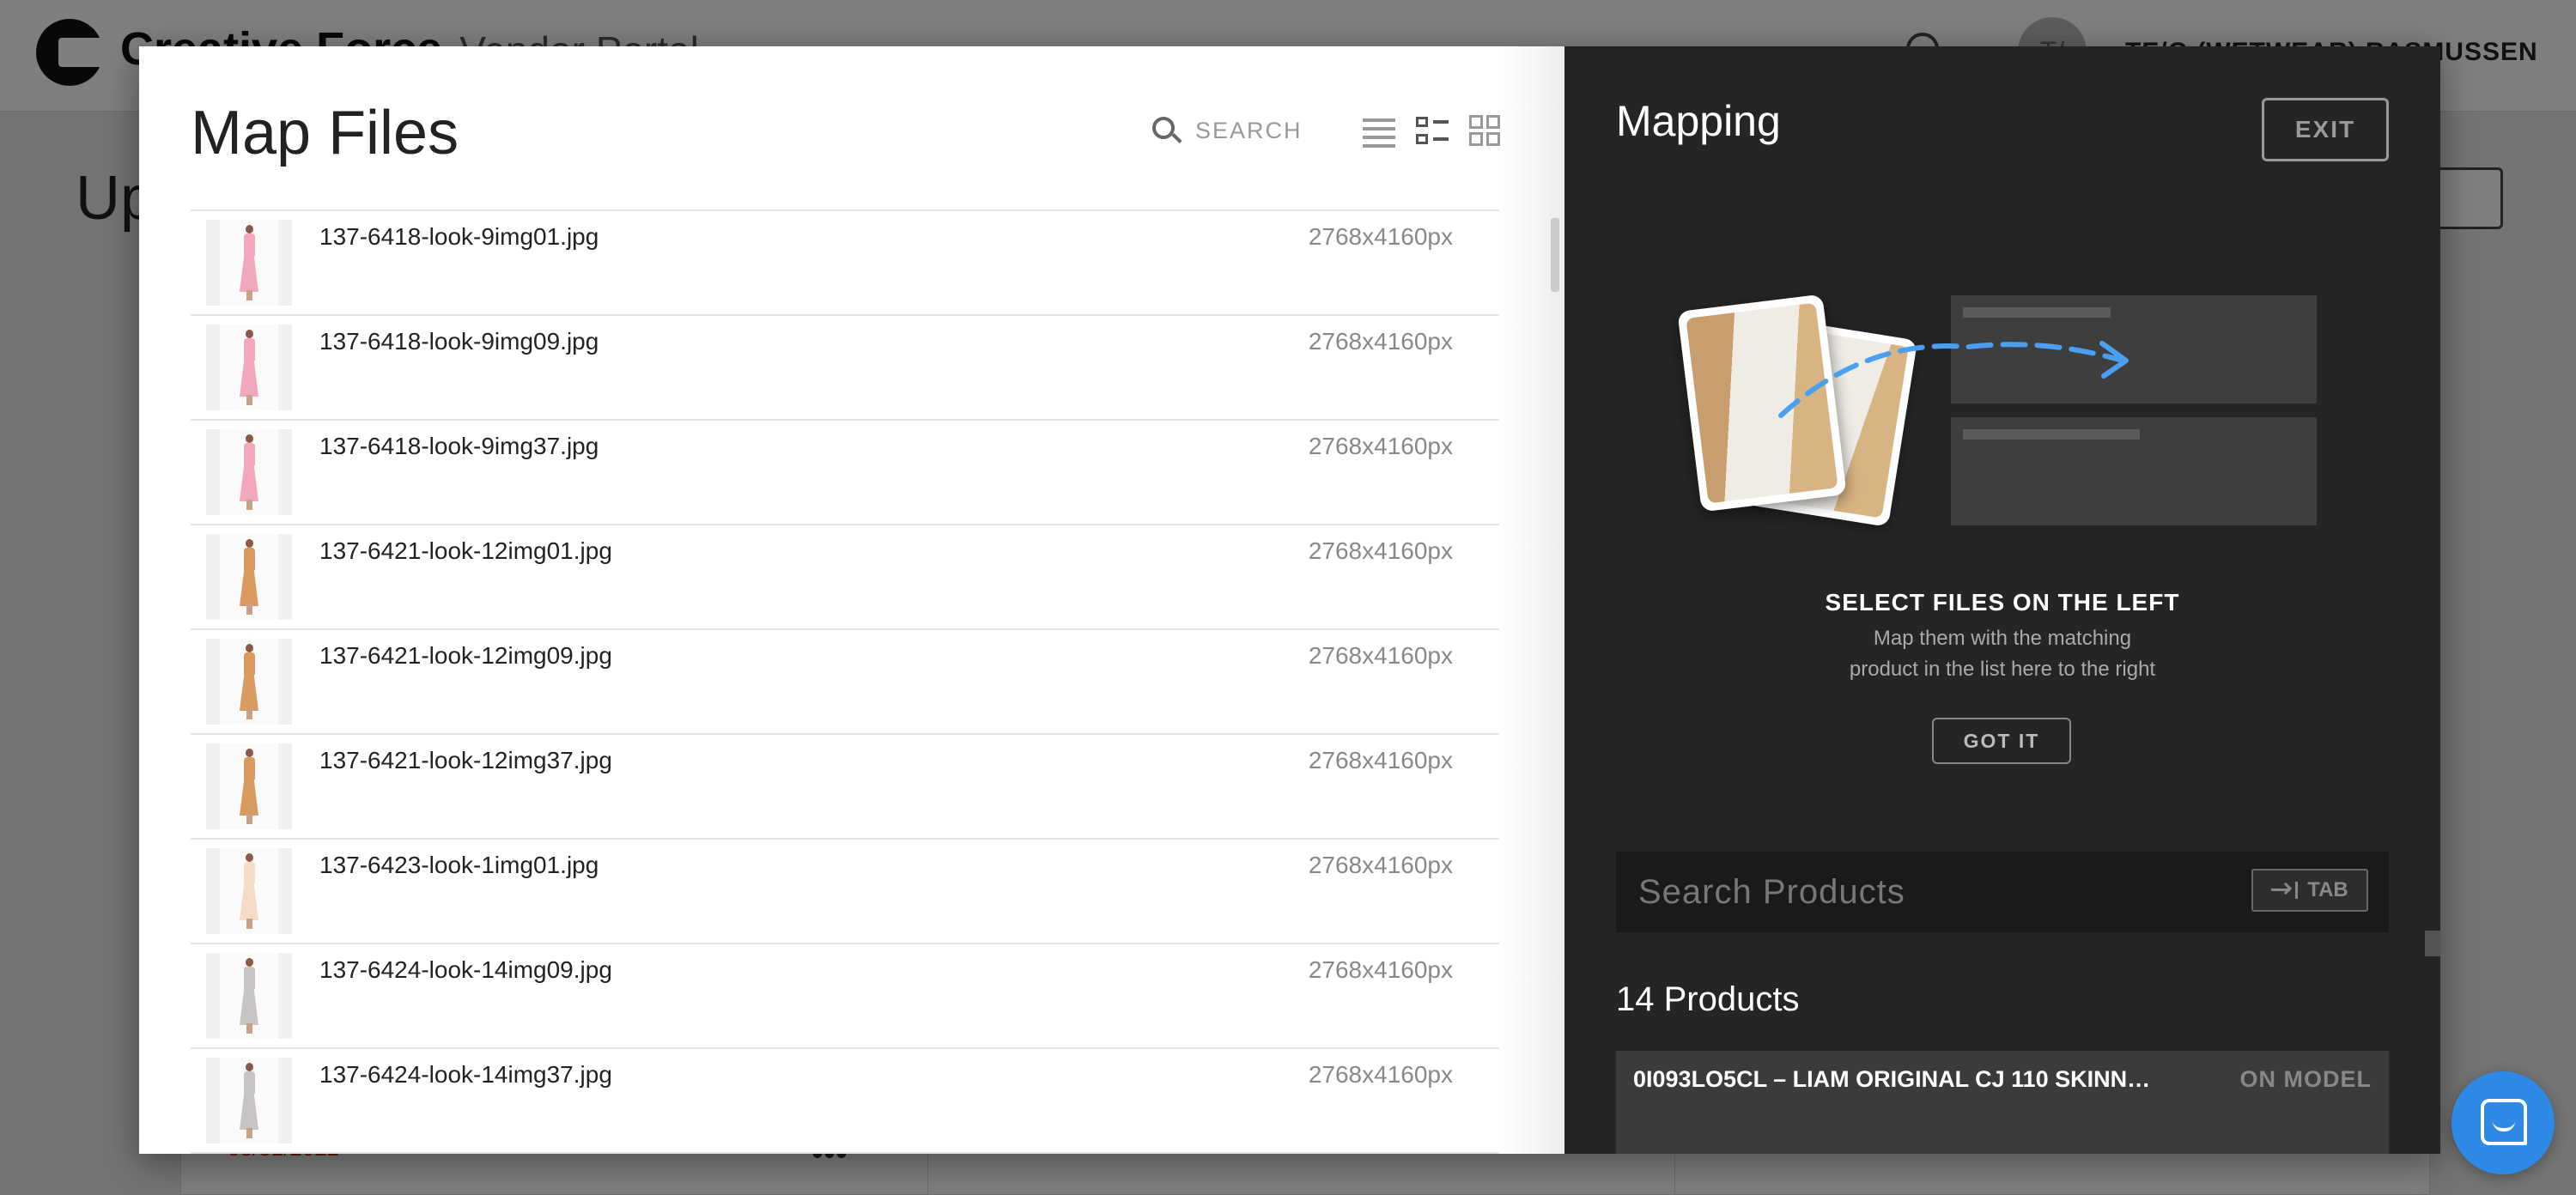 The height and width of the screenshot is (1195, 2576). What do you see at coordinates (2305, 1079) in the screenshot?
I see `product-tag: ON MODEL` at bounding box center [2305, 1079].